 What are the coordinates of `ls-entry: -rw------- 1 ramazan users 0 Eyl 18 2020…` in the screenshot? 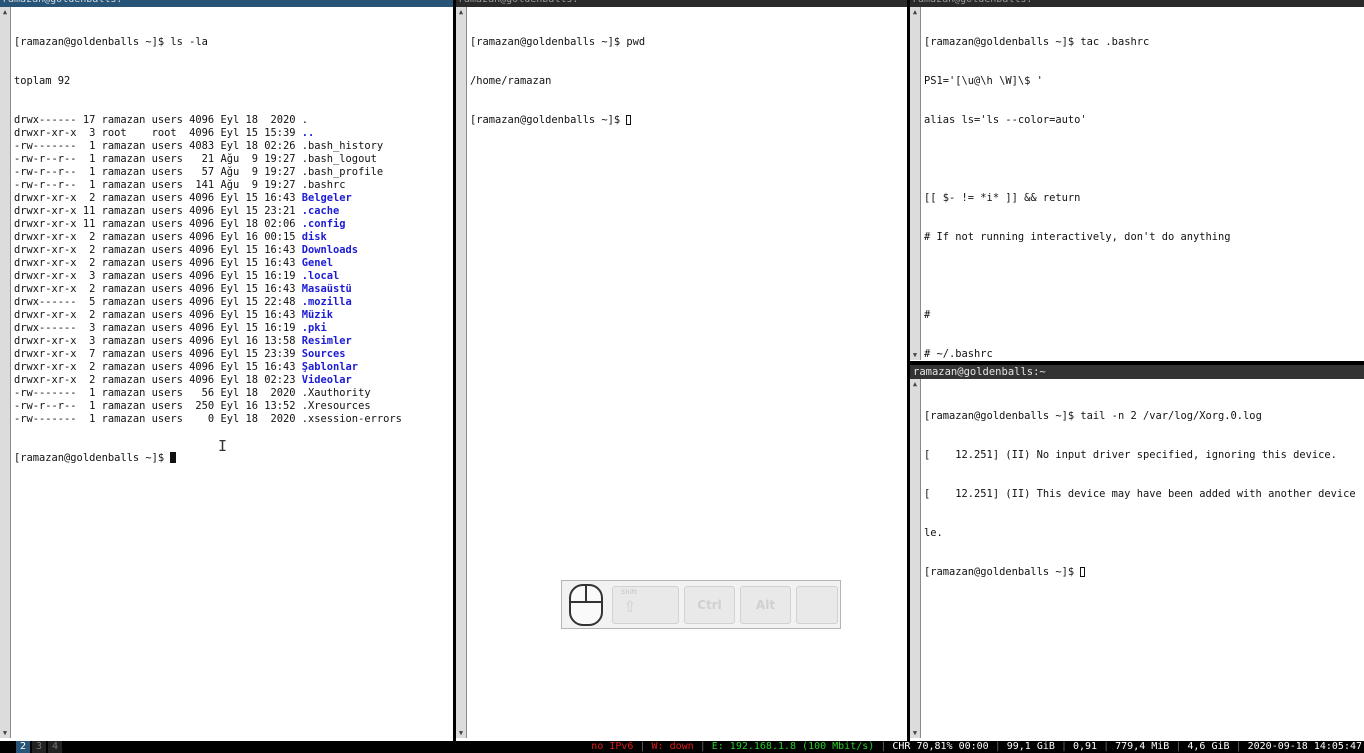 It's located at (232, 419).